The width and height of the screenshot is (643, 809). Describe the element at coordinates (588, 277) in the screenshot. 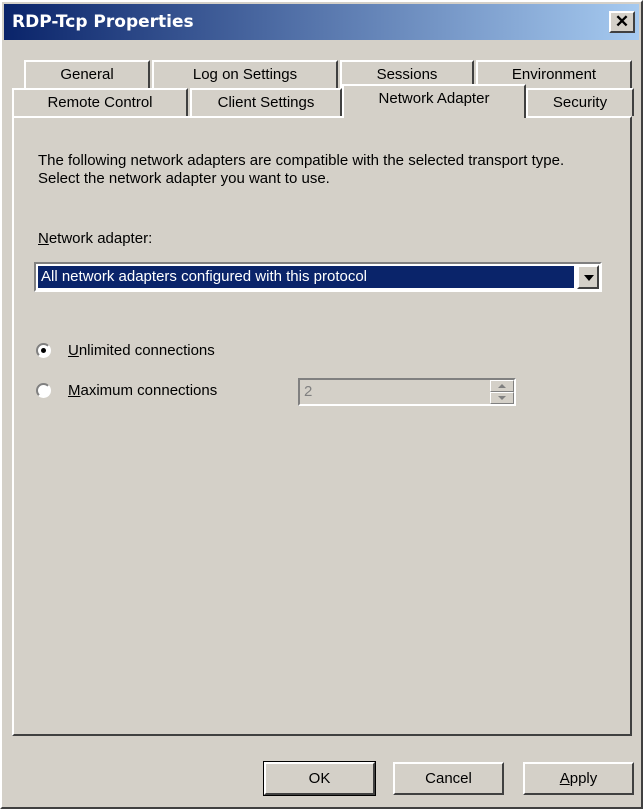

I see `dropdown-arrow-icon` at that location.